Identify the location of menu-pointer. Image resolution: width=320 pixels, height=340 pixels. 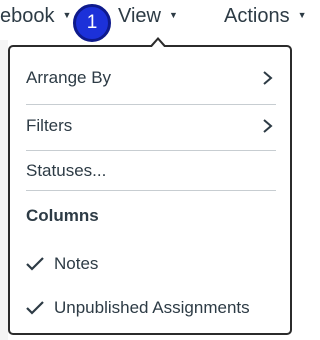
(158, 42).